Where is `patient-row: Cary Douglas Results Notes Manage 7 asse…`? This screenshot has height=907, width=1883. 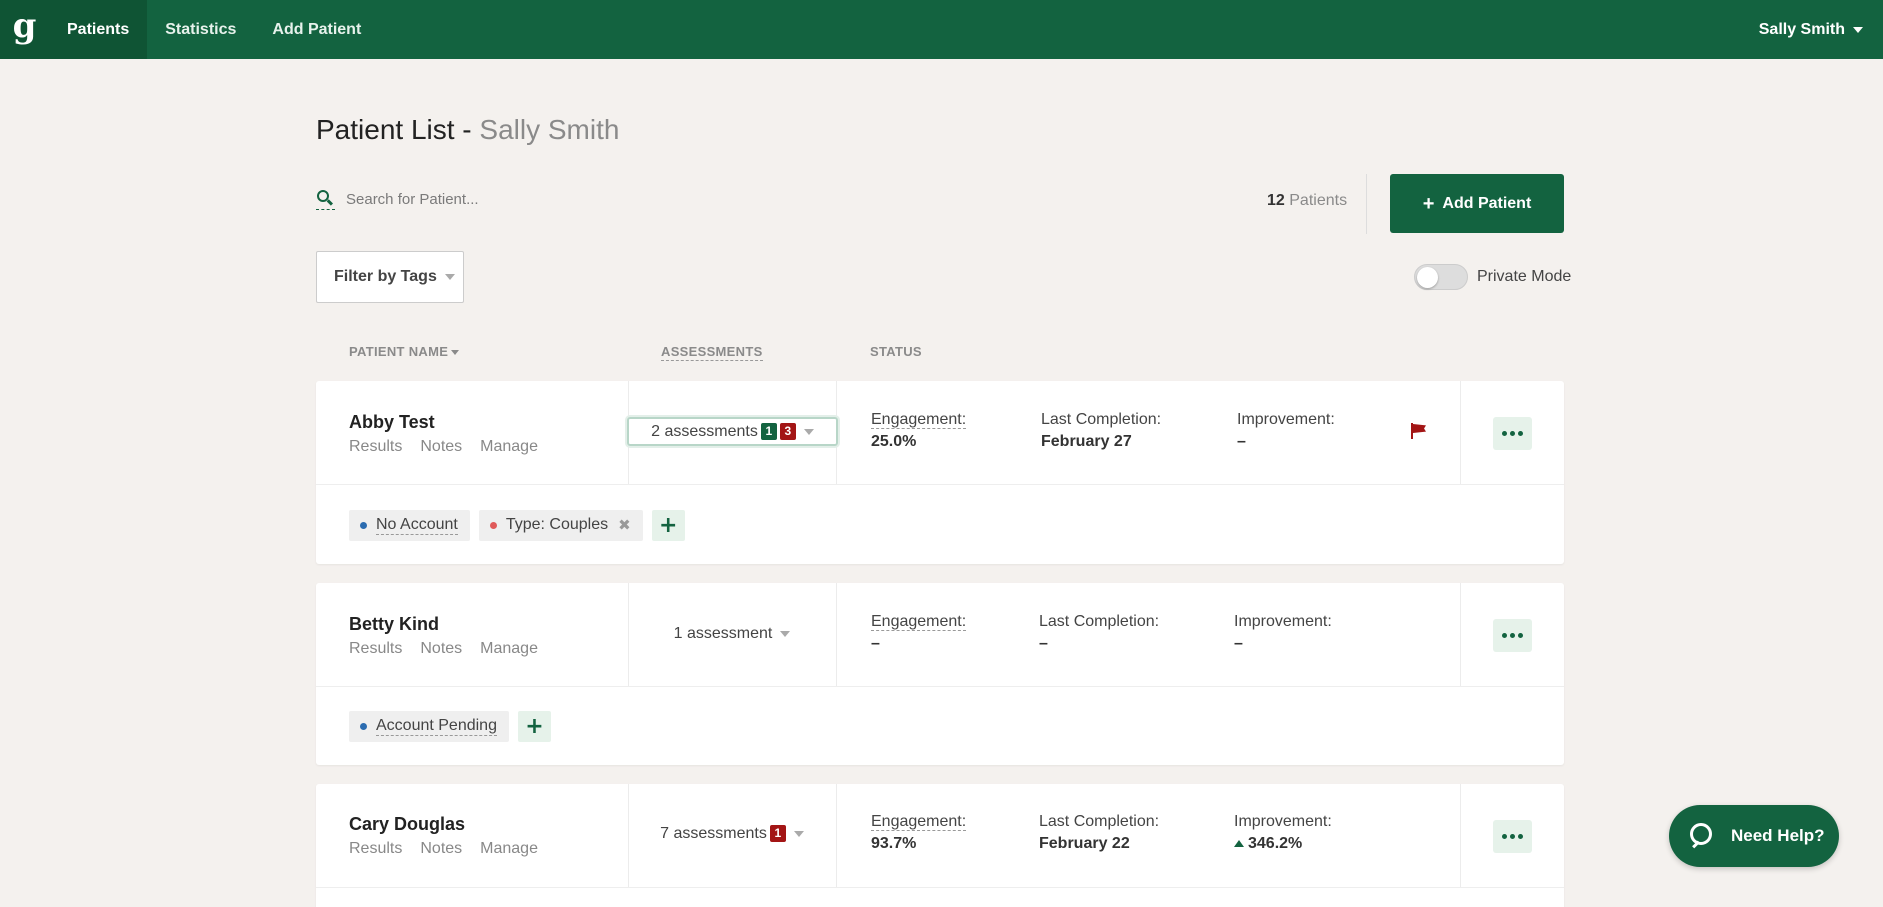
patient-row: Cary Douglas Results Notes Manage 7 asse… is located at coordinates (940, 836).